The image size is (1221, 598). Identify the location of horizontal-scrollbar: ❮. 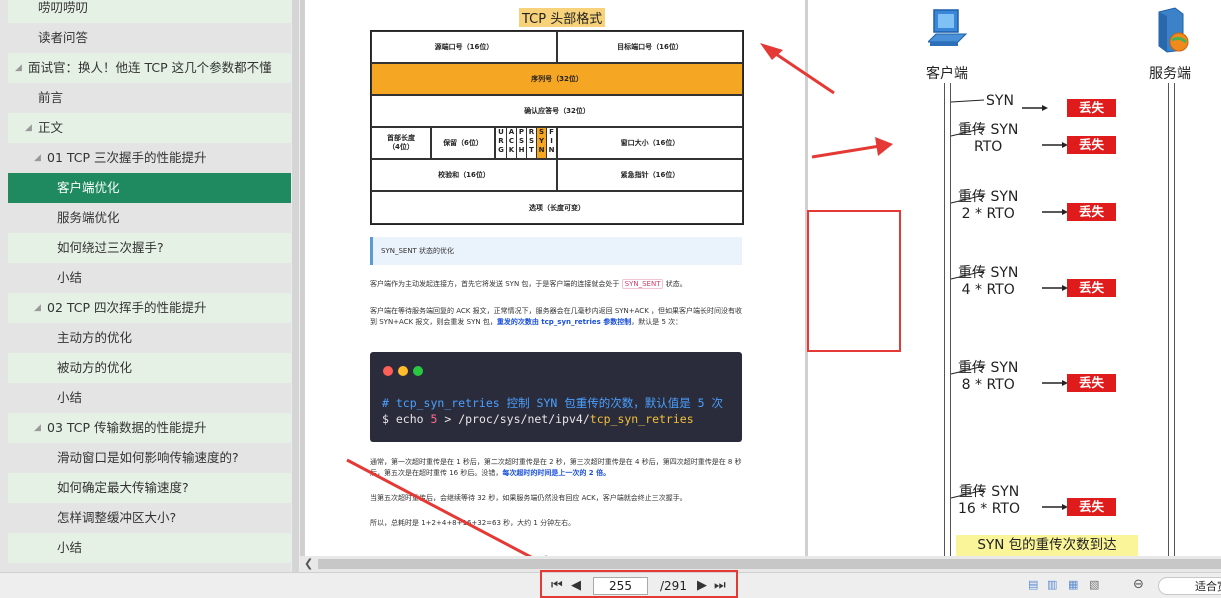
(760, 564).